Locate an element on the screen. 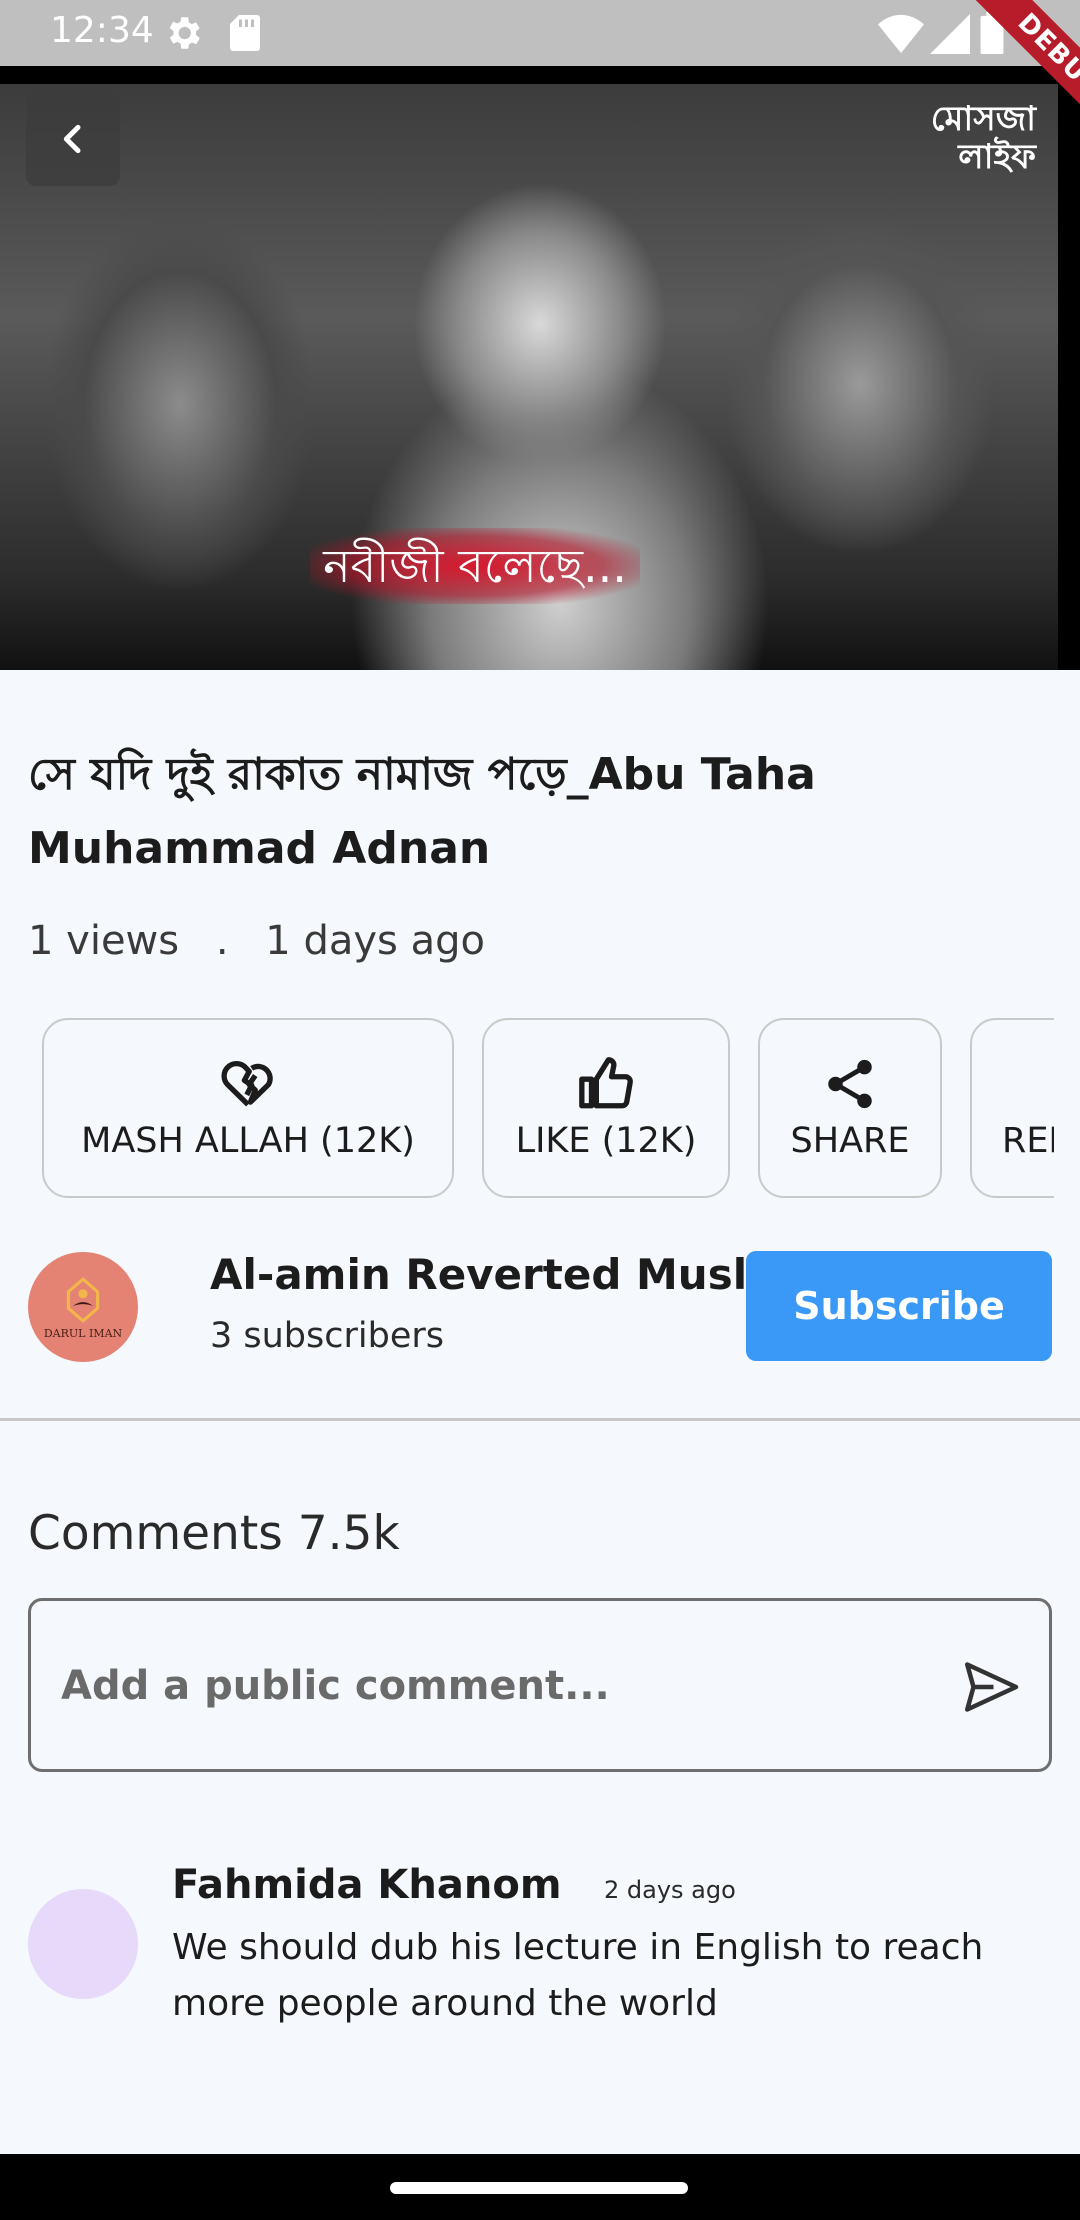  channel-name: Al-amin Reverted Muslim is located at coordinates (507, 1274).